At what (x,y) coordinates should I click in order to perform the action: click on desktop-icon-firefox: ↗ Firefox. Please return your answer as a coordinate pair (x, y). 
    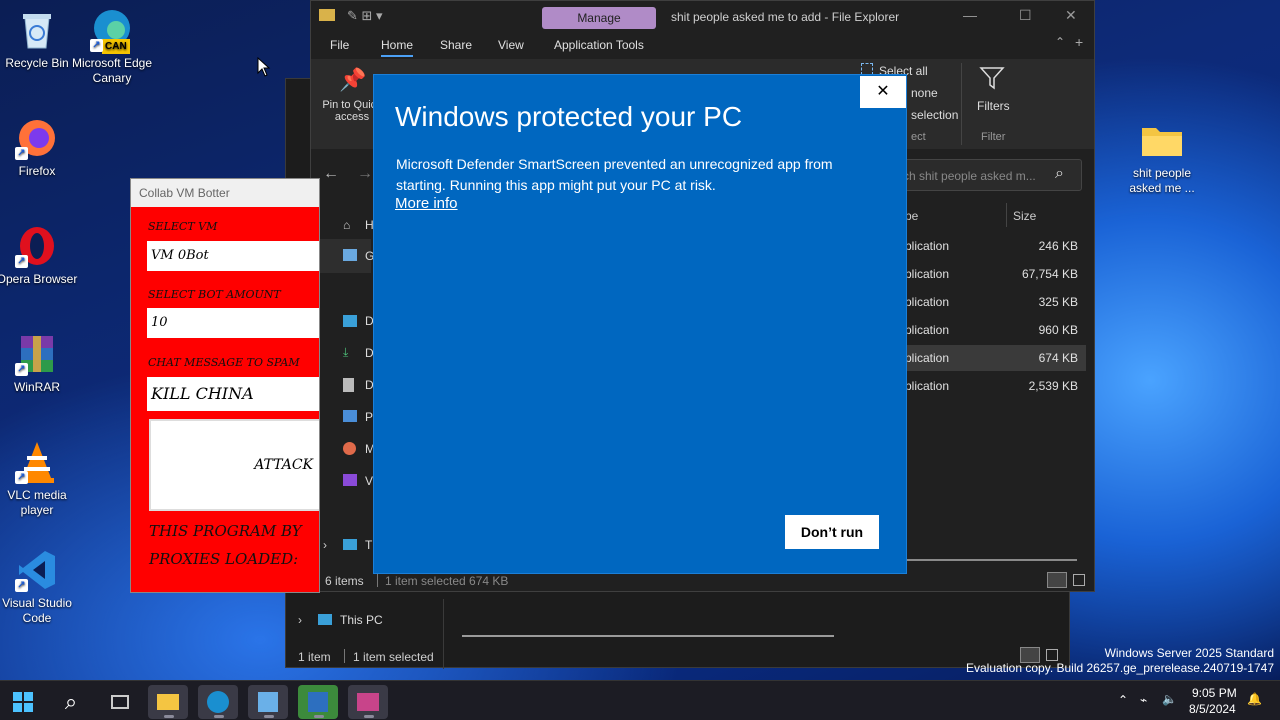
    Looking at the image, I should click on (39, 147).